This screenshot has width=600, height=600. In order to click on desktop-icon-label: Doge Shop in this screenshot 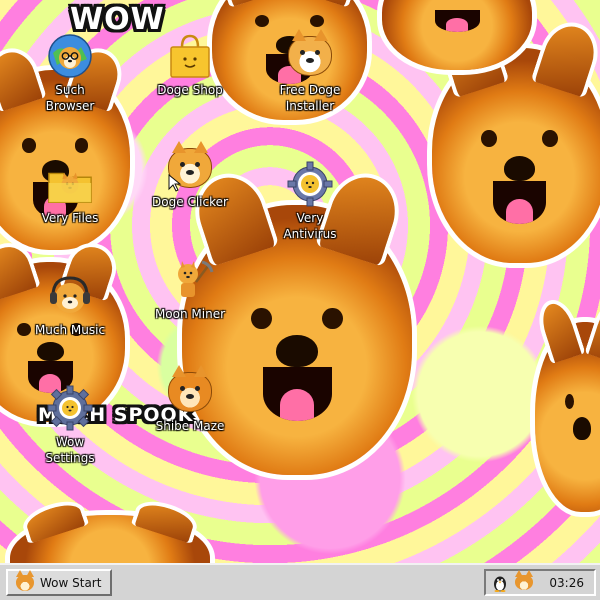, I will do `click(190, 90)`.